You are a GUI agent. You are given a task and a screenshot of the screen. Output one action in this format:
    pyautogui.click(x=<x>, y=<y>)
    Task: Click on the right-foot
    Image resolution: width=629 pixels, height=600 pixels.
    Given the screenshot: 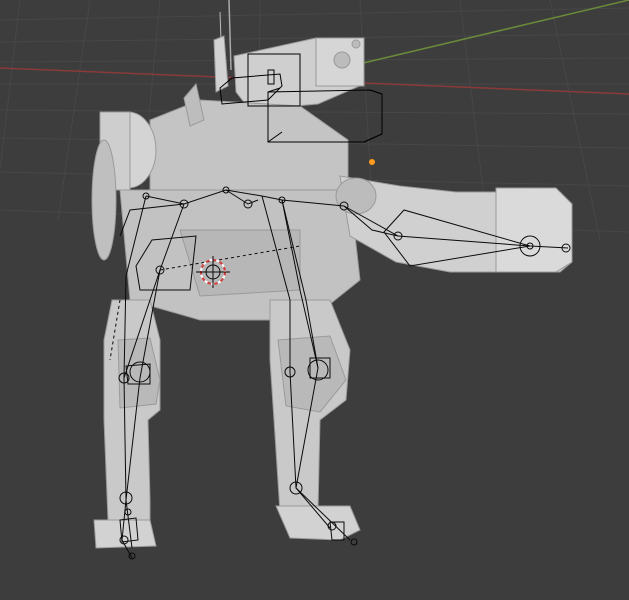 What is the action you would take?
    pyautogui.click(x=318, y=523)
    